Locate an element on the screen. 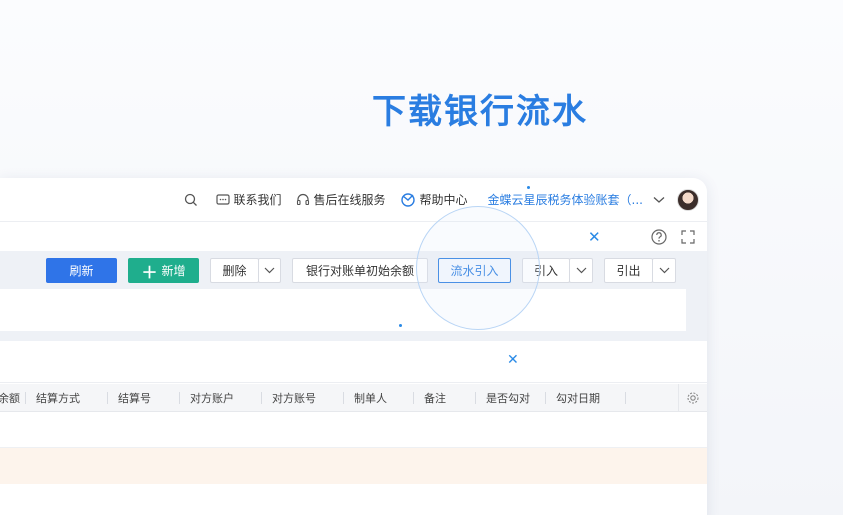  avatar is located at coordinates (688, 199).